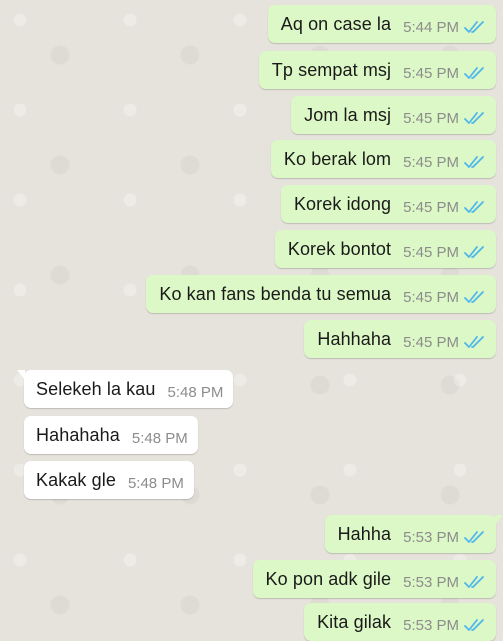 Image resolution: width=503 pixels, height=641 pixels. I want to click on message-bubble-outgoing: Tp sempat msj 5:45 PM, so click(377, 70).